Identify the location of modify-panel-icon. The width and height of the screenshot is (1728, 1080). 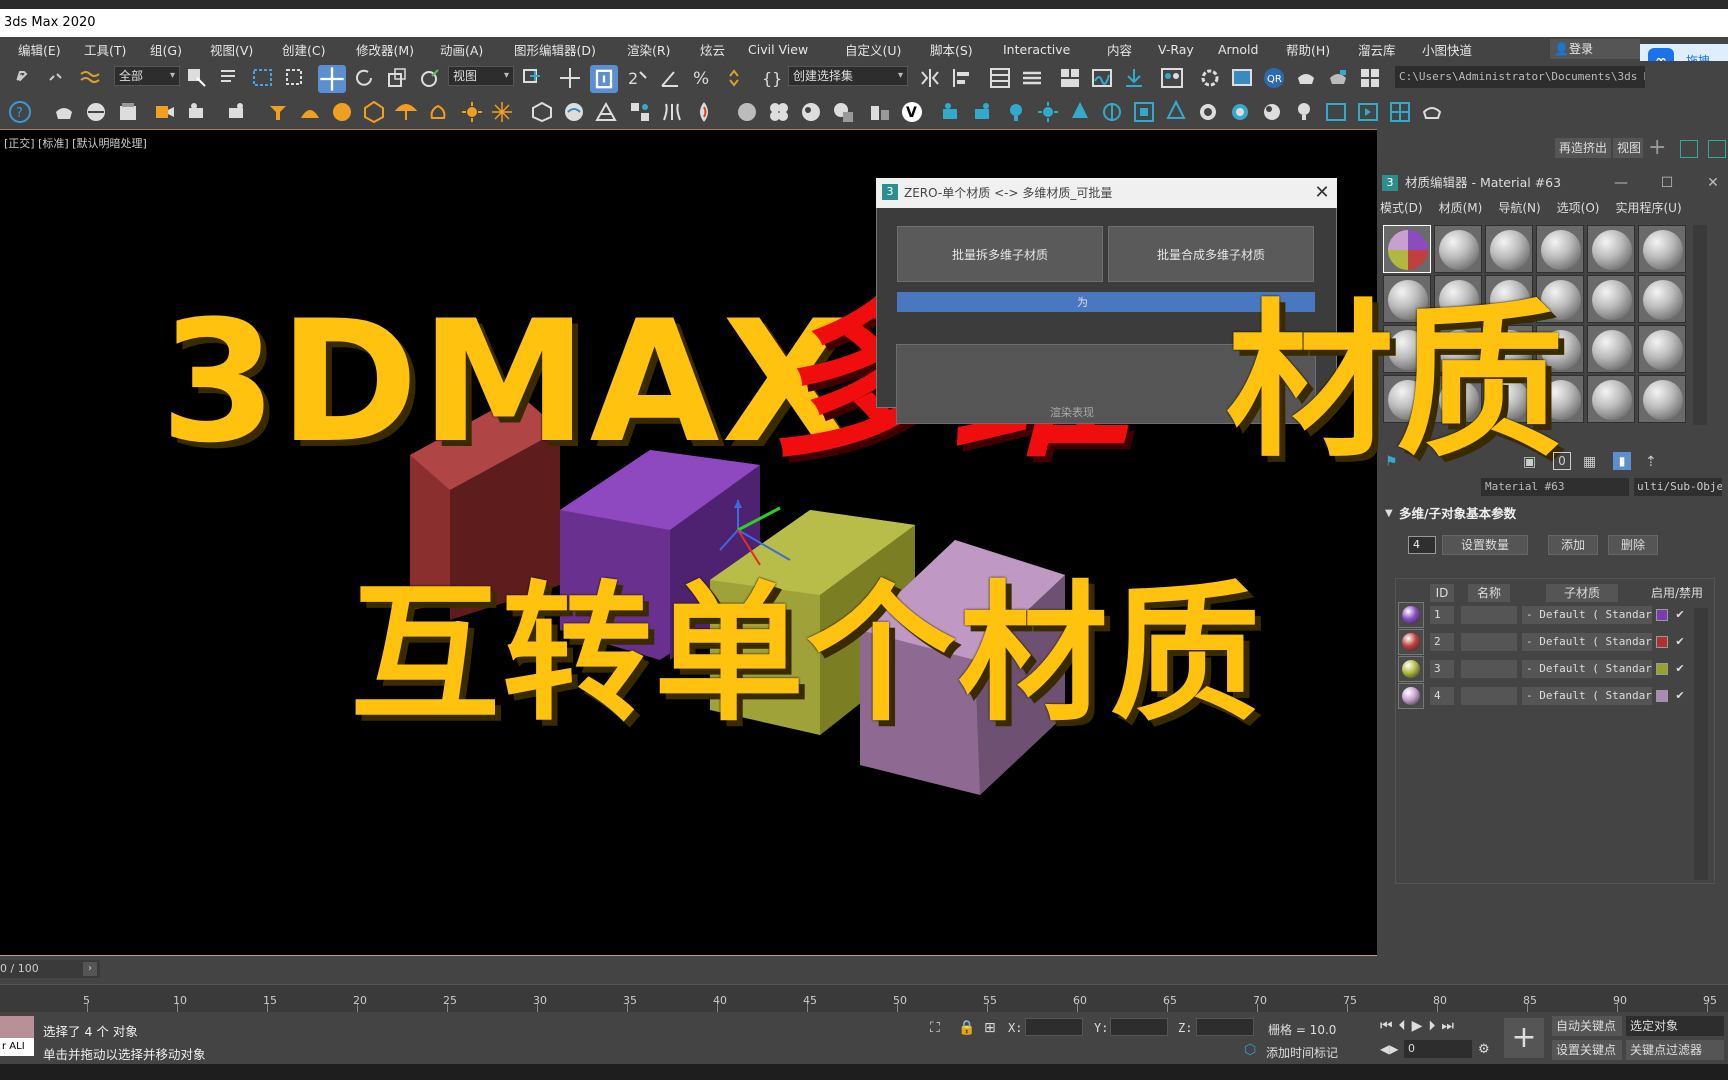
(1689, 149).